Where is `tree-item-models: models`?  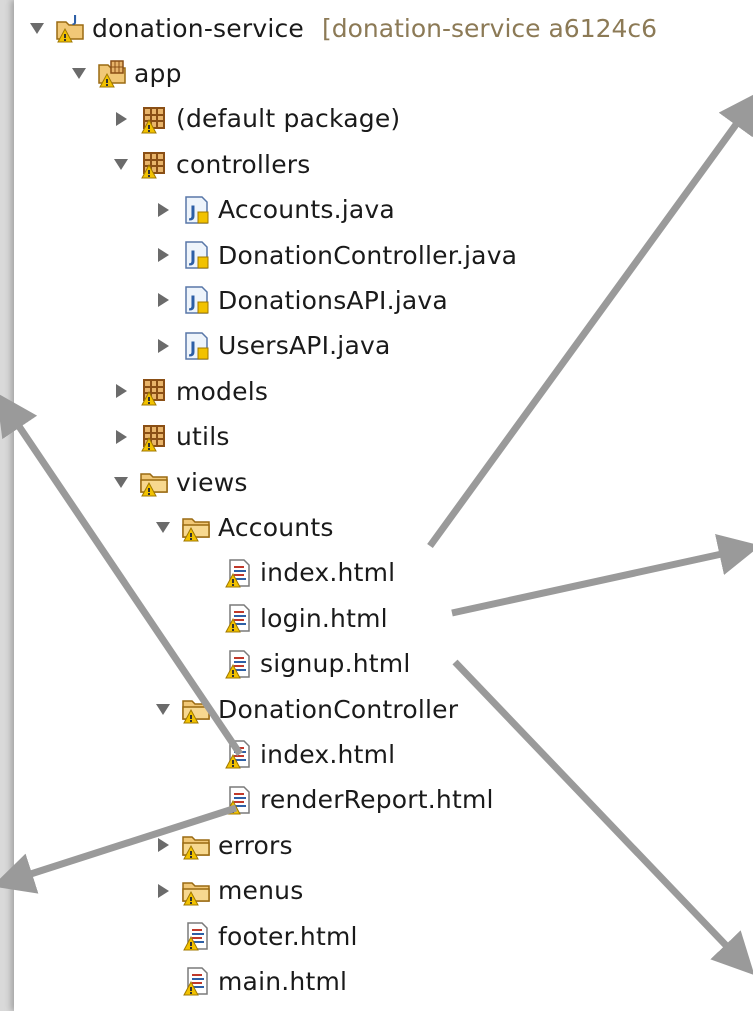 tree-item-models: models is located at coordinates (189, 391).